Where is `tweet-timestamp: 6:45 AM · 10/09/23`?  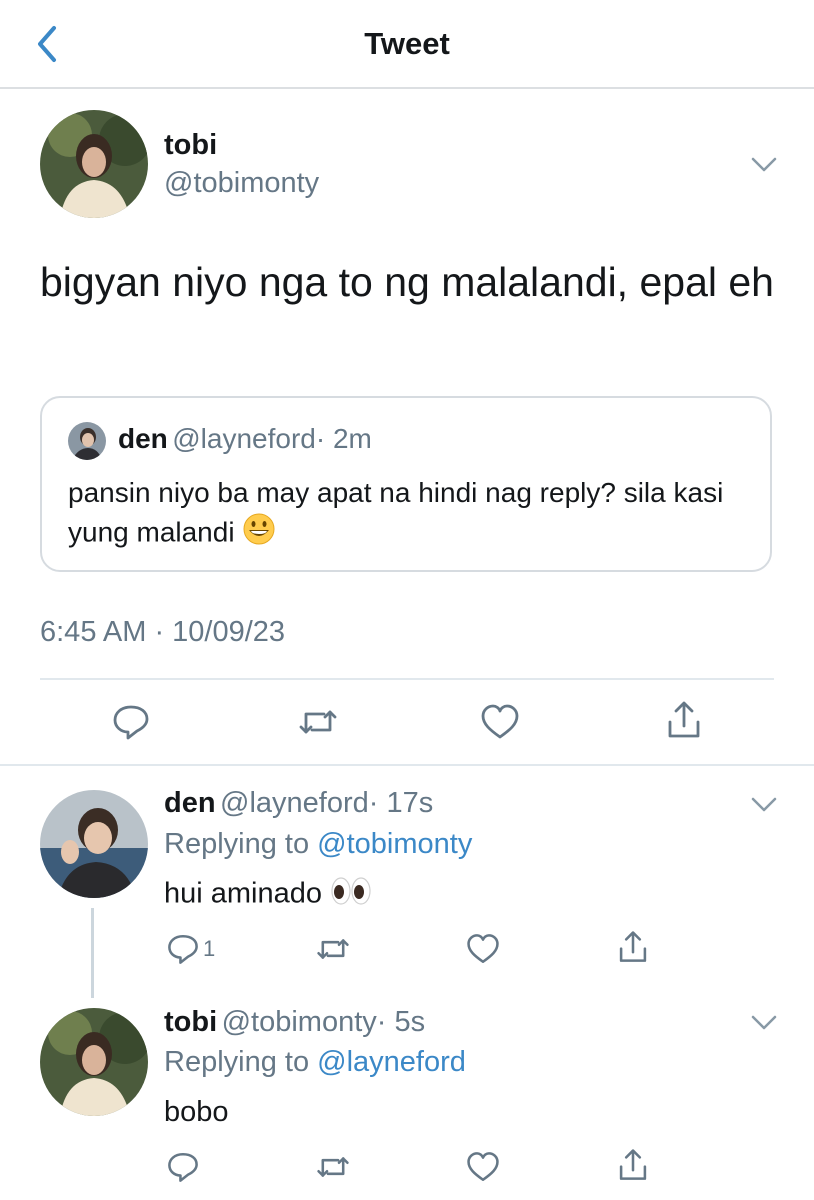 tweet-timestamp: 6:45 AM · 10/09/23 is located at coordinates (163, 632).